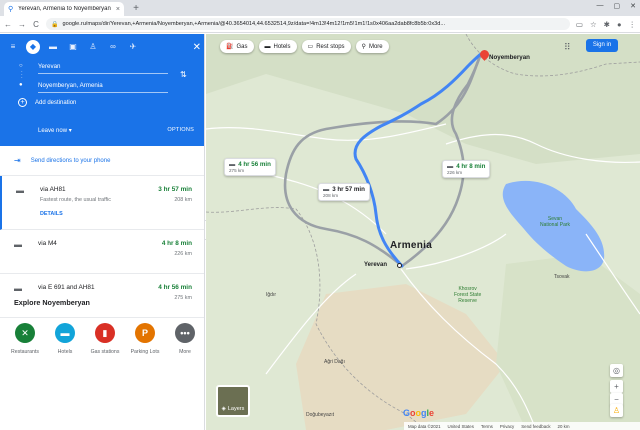  I want to click on category-gas-stations: ▮ Gas stations, so click(105, 339).